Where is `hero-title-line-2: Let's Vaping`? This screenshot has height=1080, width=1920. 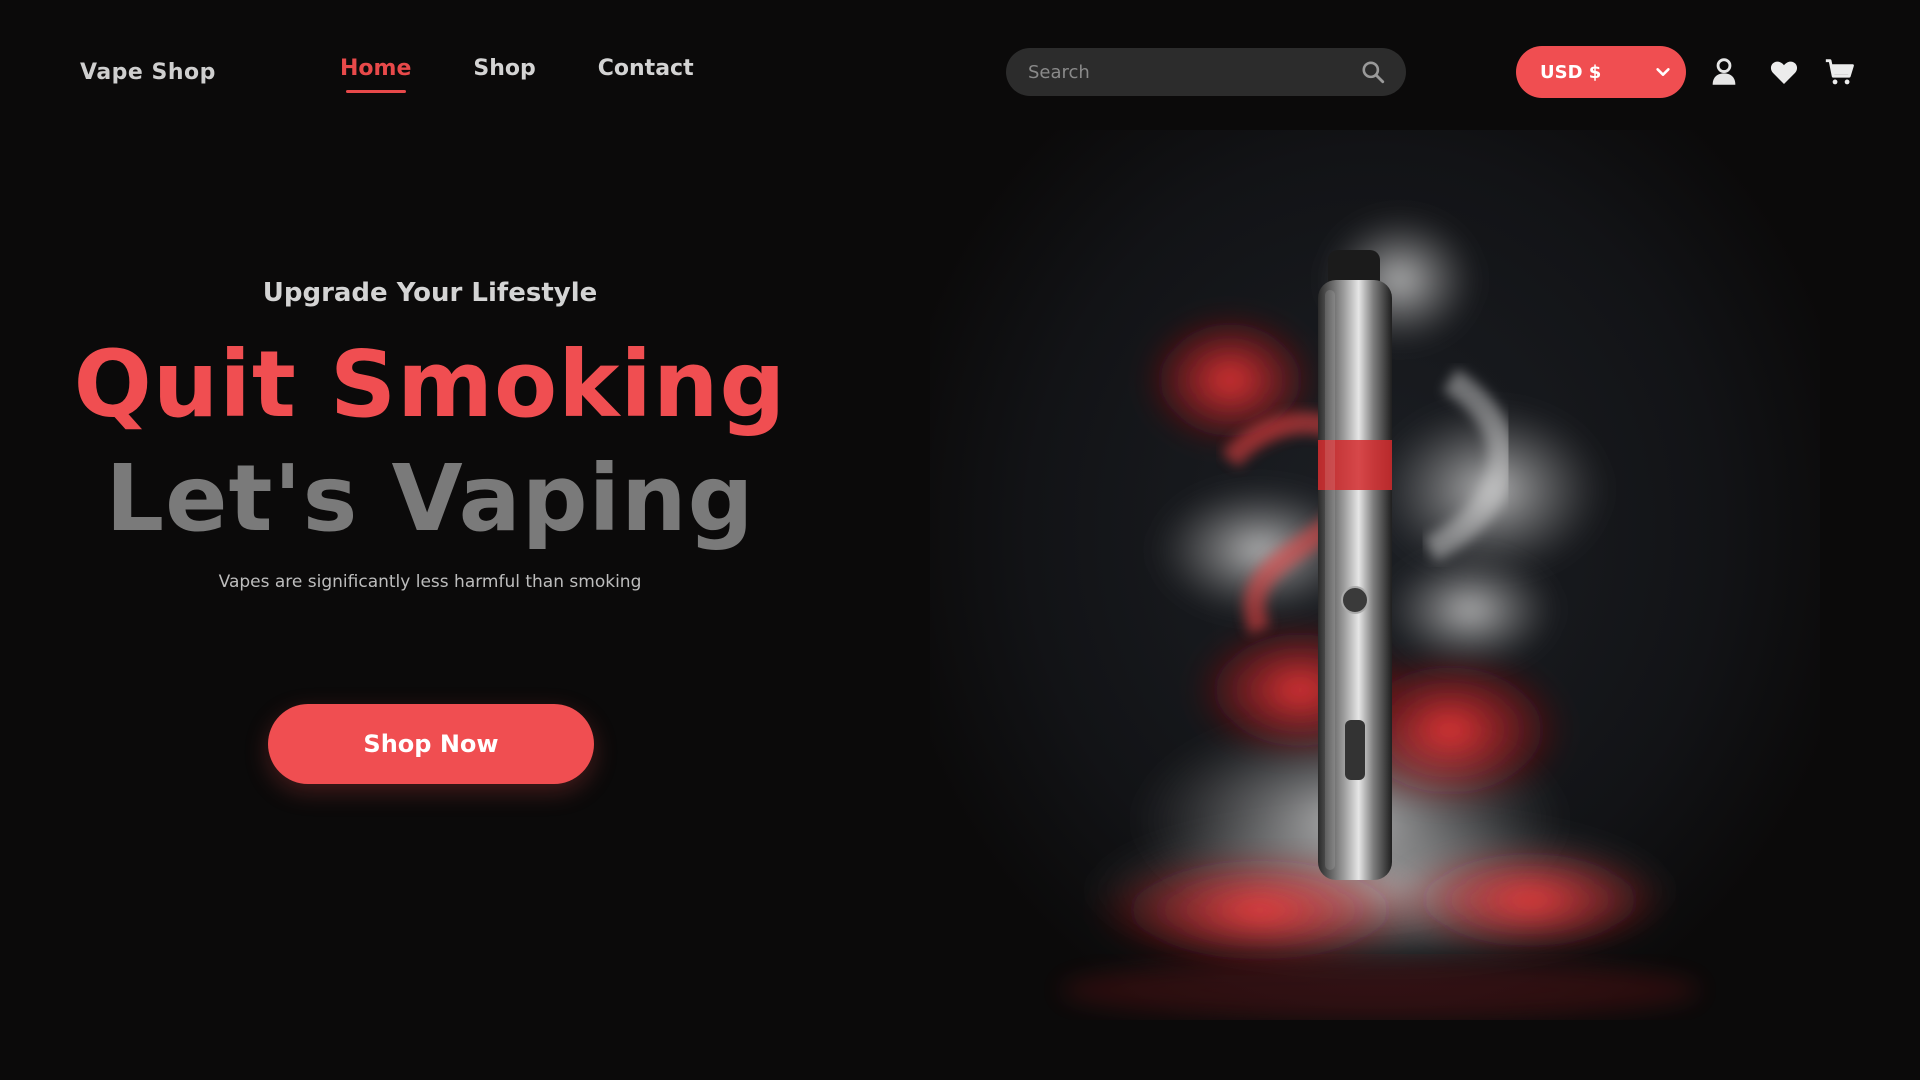 hero-title-line-2: Let's Vaping is located at coordinates (430, 498).